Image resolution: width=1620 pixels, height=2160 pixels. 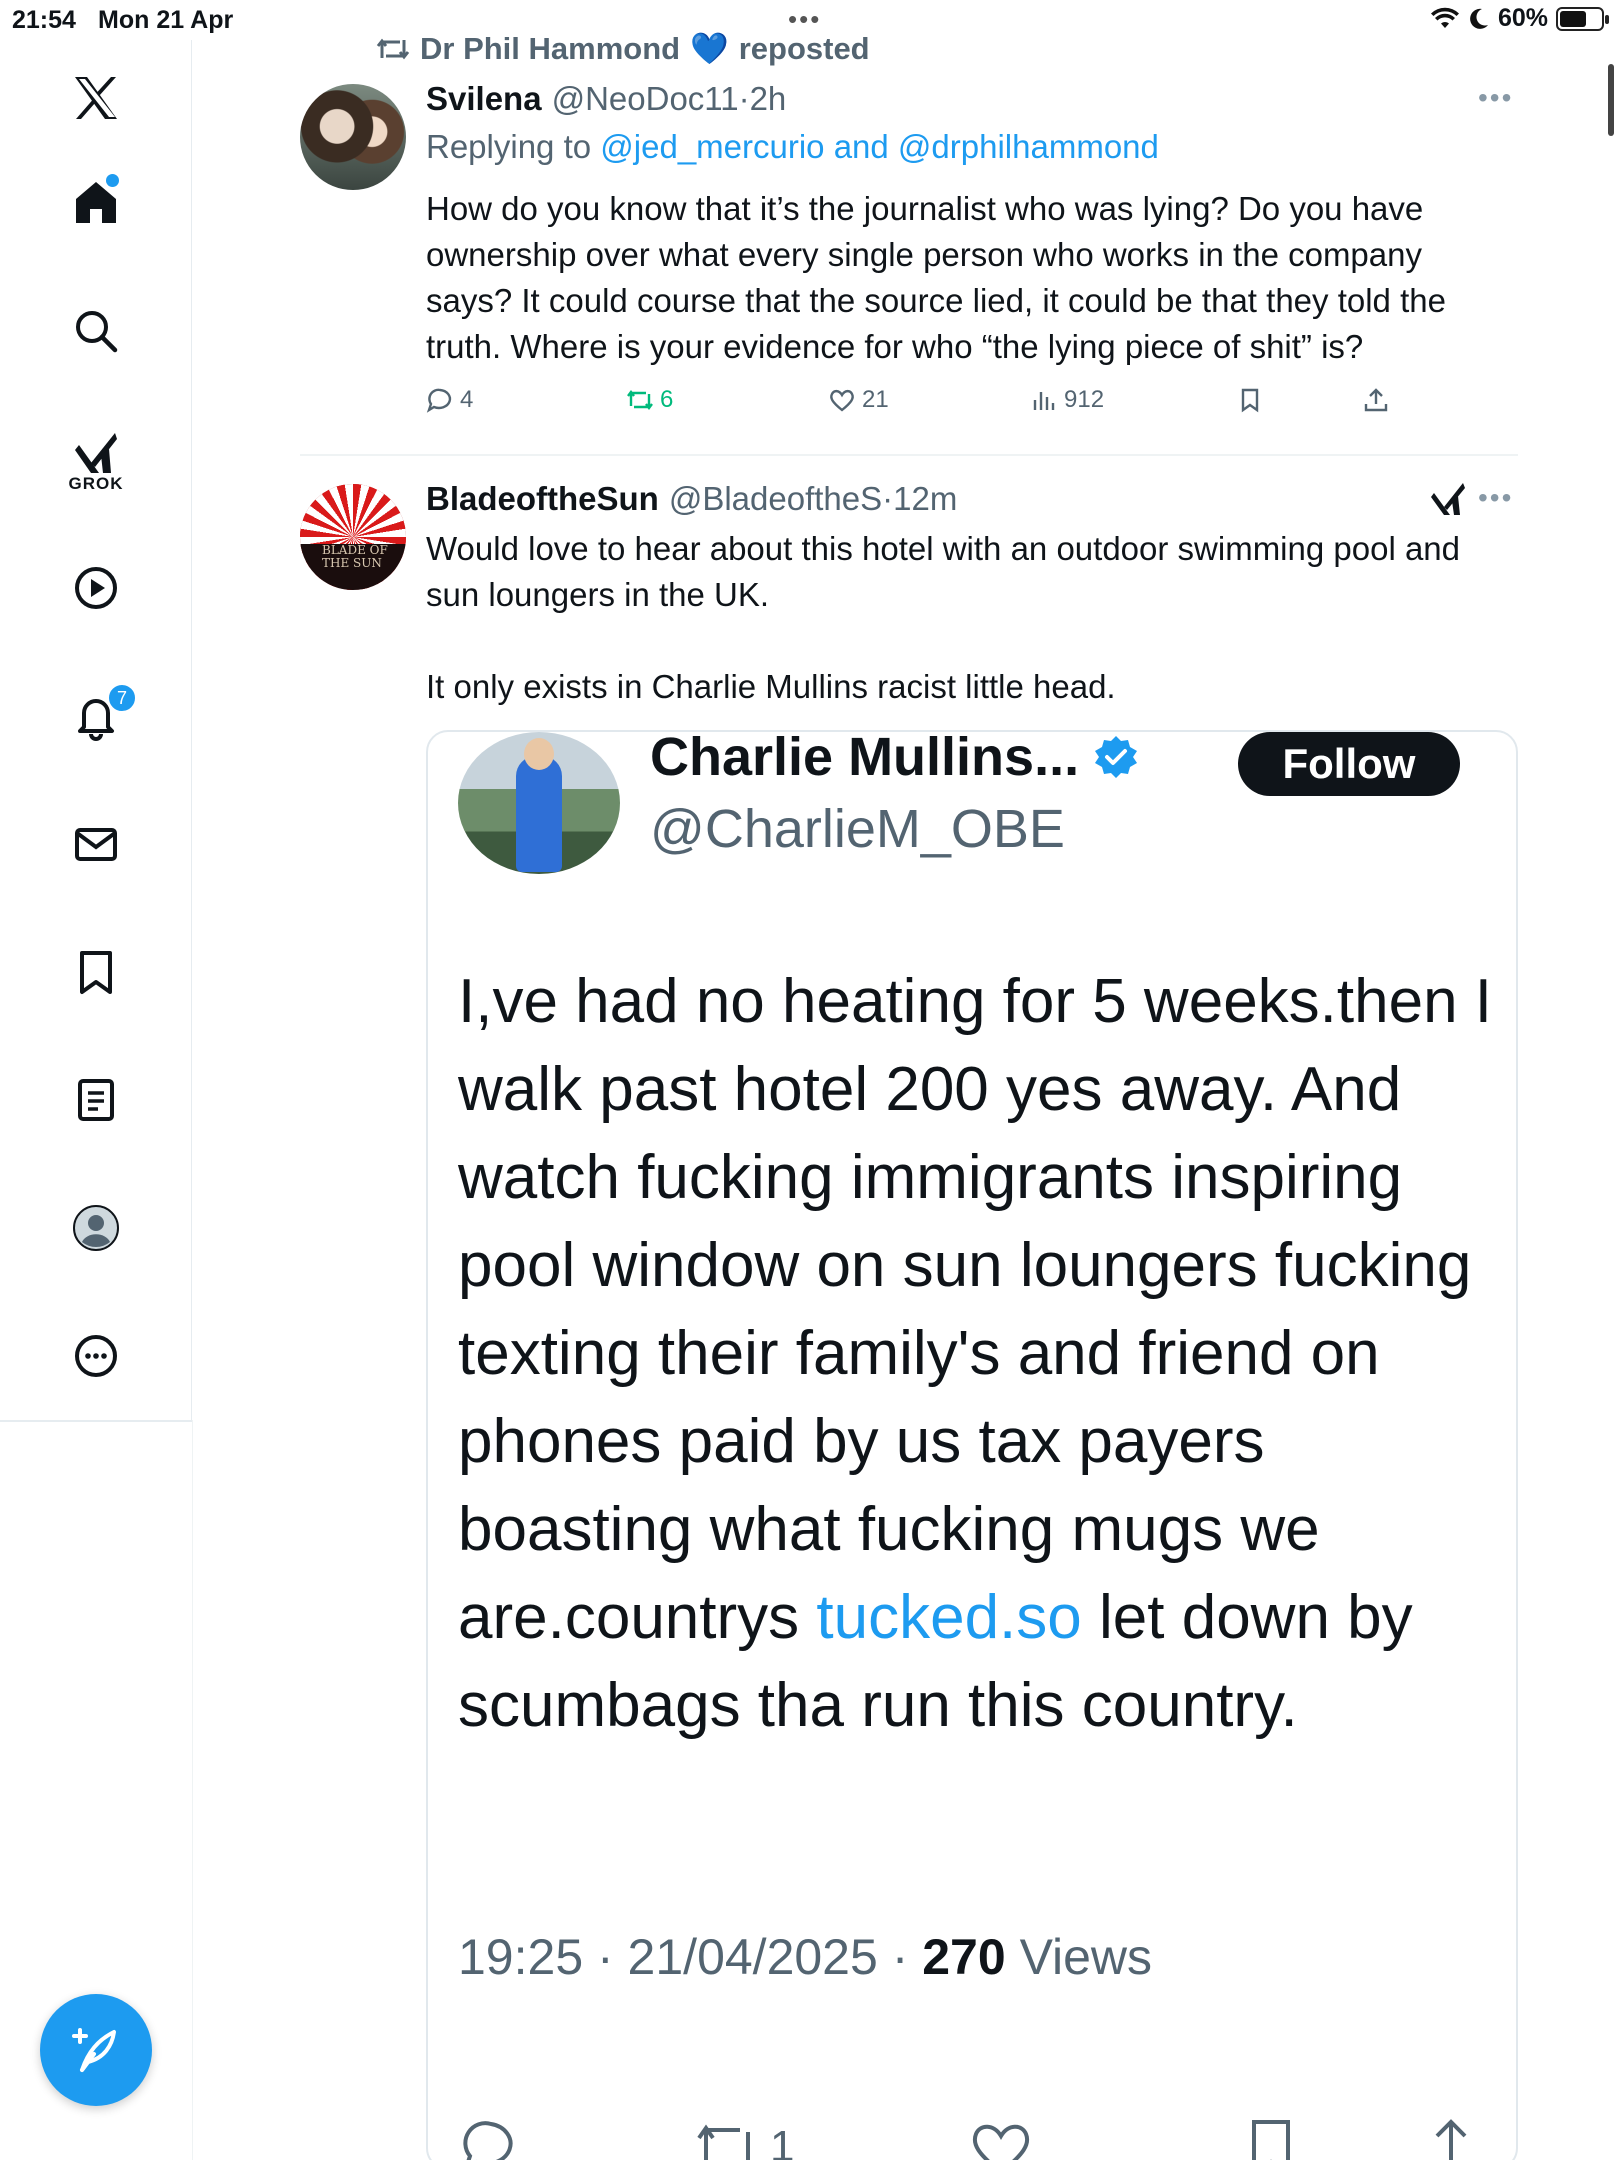 I want to click on heart-icon, so click(x=842, y=400).